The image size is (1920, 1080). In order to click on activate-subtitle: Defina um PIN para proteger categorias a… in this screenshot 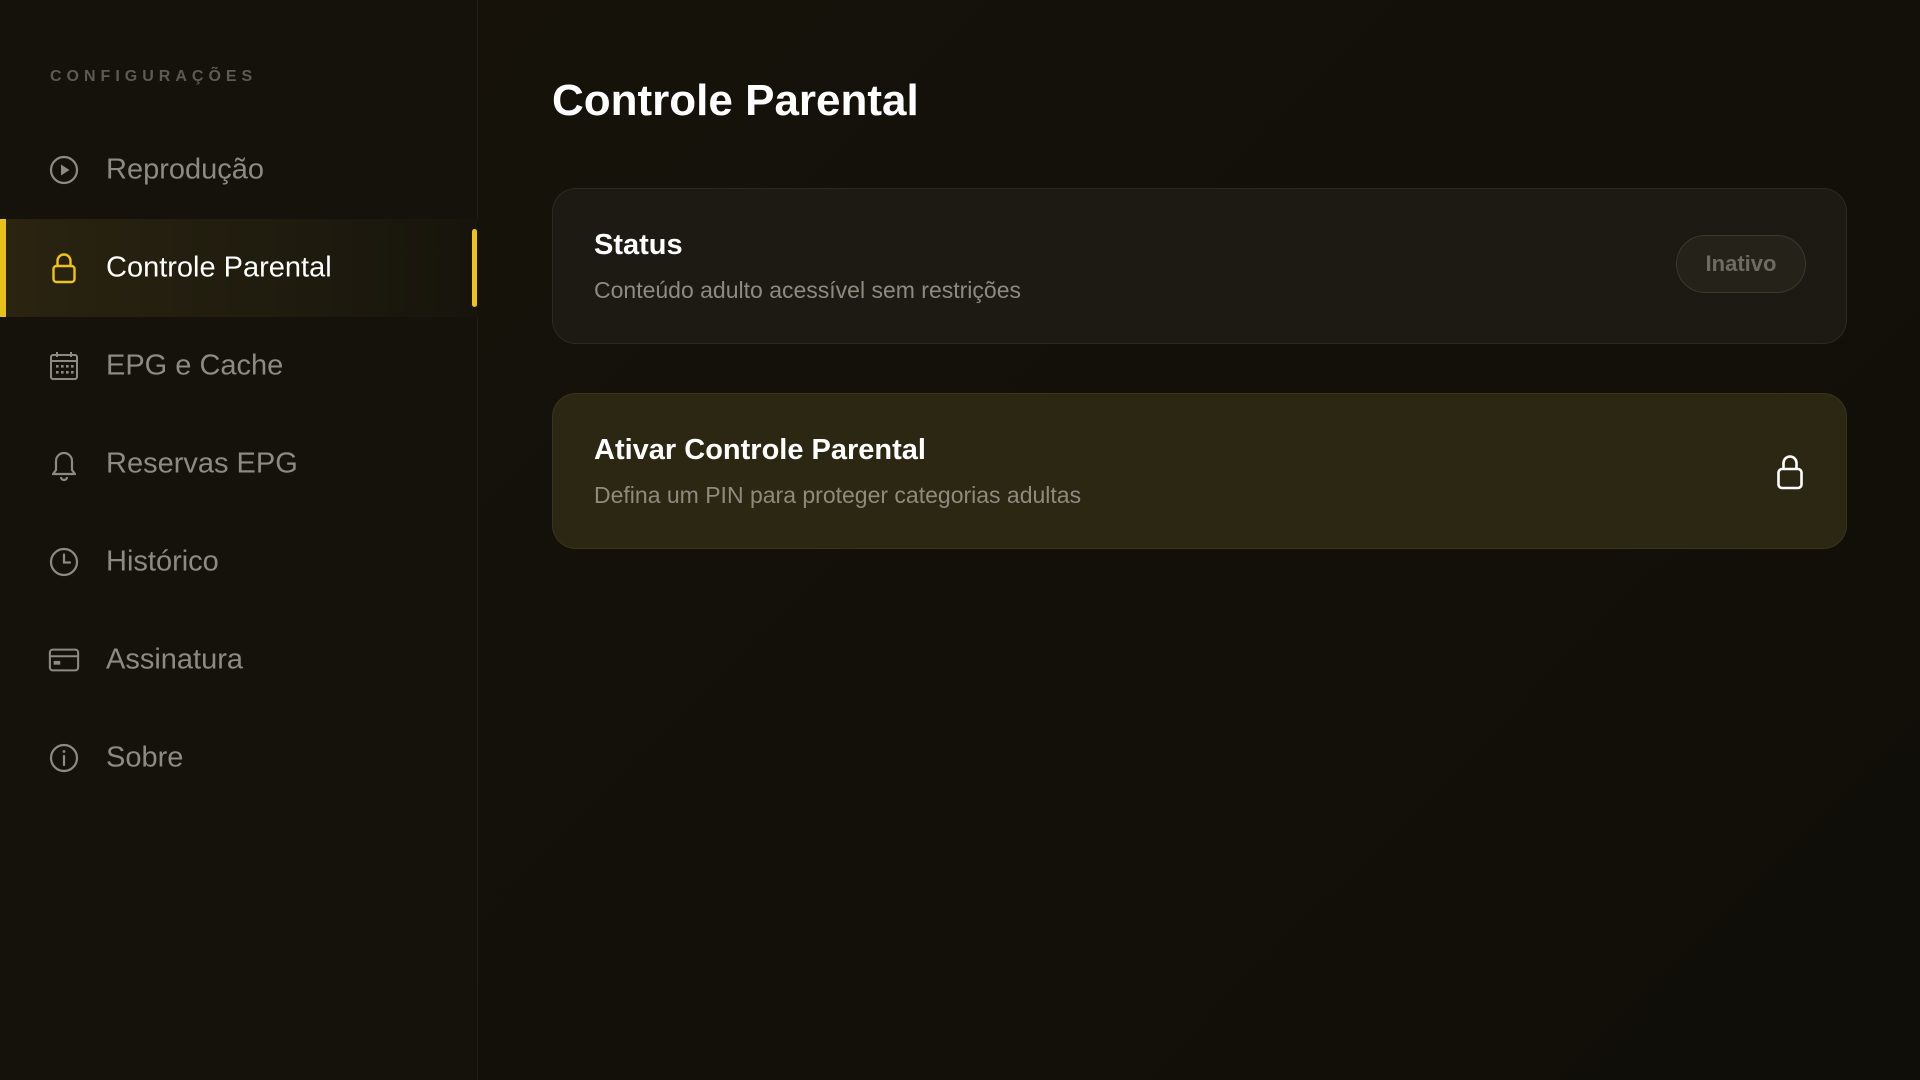, I will do `click(838, 495)`.